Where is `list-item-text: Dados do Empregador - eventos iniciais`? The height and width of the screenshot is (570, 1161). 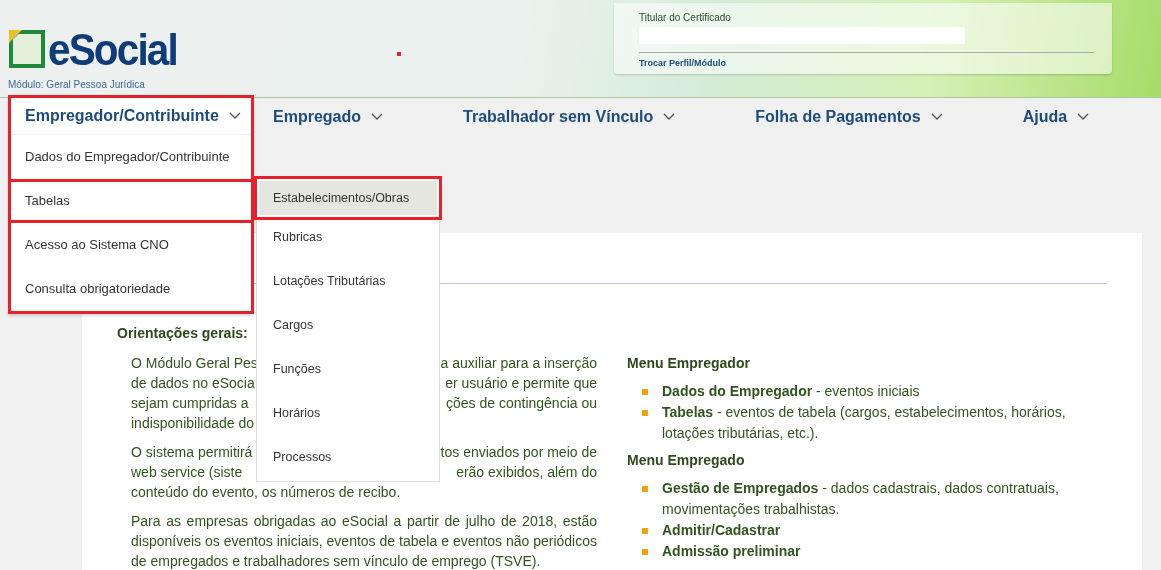 list-item-text: Dados do Empregador - eventos iniciais is located at coordinates (791, 391).